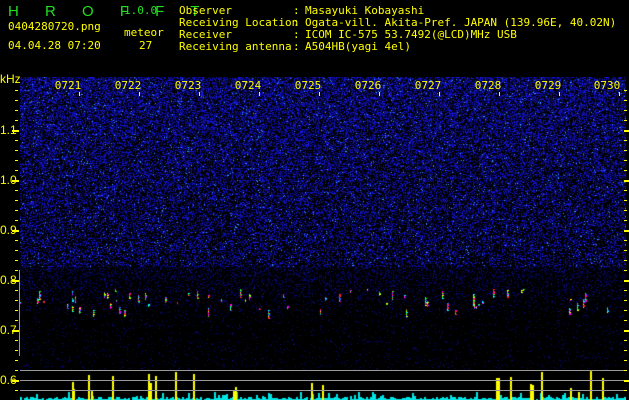 This screenshot has height=400, width=629. Describe the element at coordinates (235, 46) in the screenshot. I see `info-label-antenna: Receiving antenna` at that location.